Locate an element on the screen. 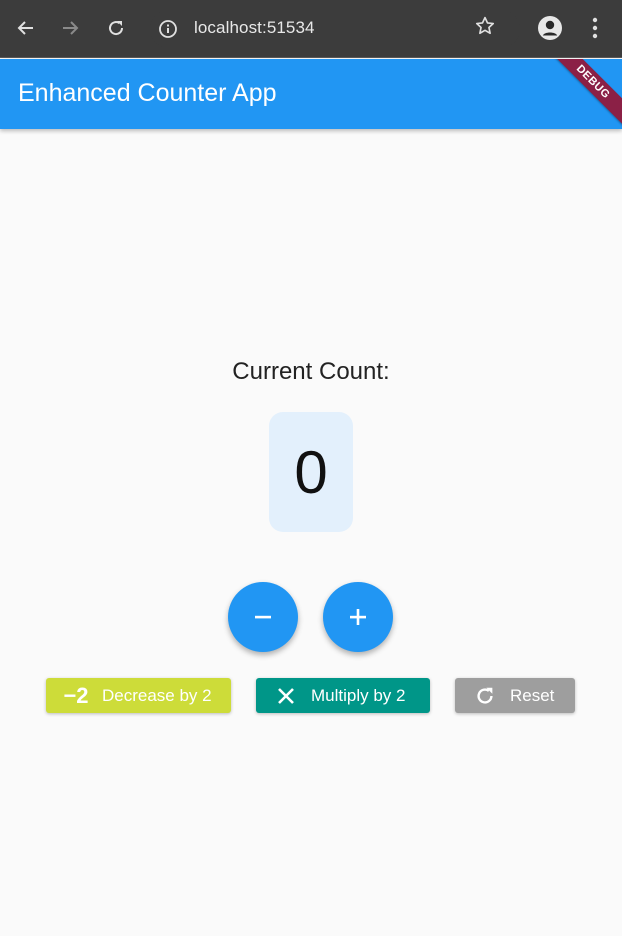 The width and height of the screenshot is (622, 936). debug-banner: DEBUG is located at coordinates (581, 94).